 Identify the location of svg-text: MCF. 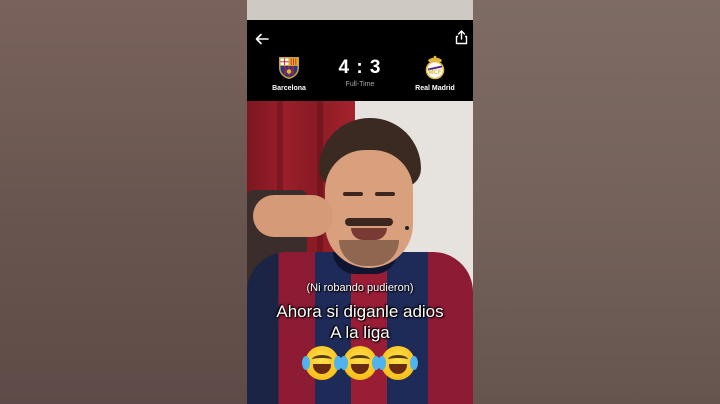
(435, 73).